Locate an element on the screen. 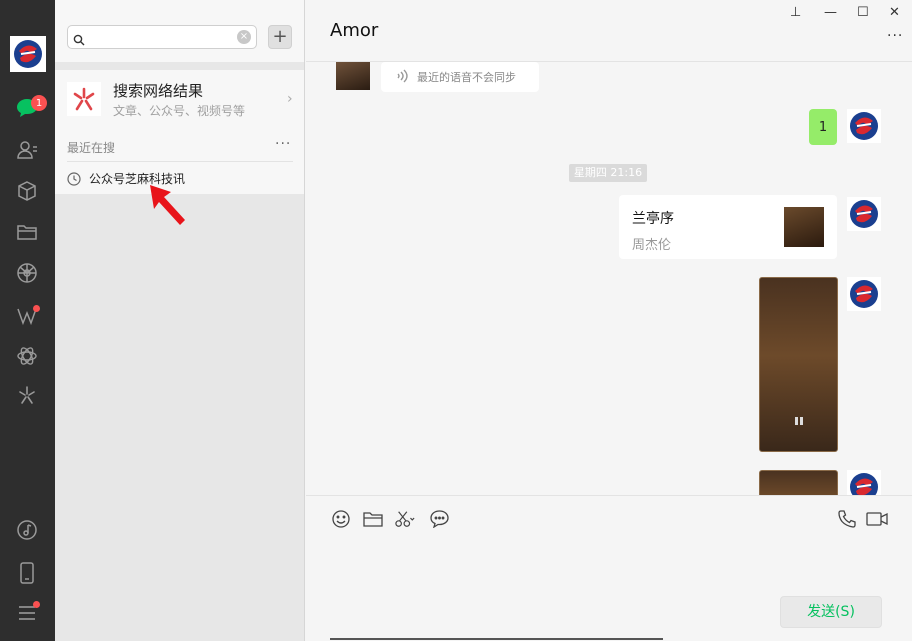  menu-notification-dot is located at coordinates (36, 604).